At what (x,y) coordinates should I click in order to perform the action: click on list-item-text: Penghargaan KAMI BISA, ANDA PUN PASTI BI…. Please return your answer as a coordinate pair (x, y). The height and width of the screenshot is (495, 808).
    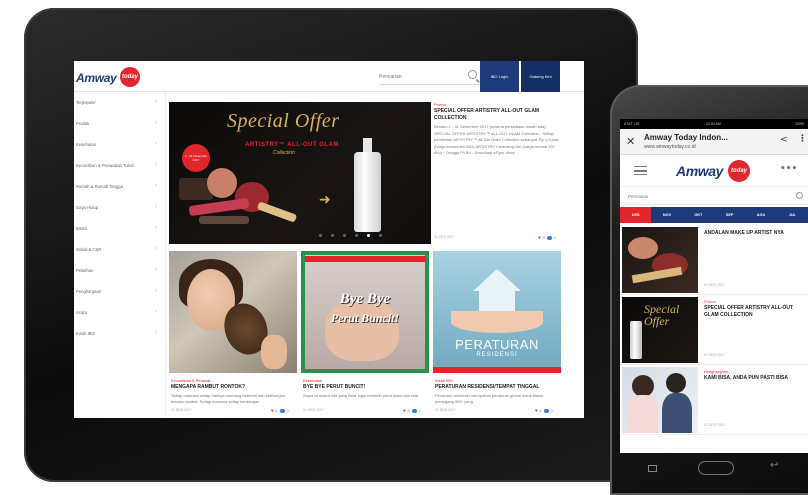
    Looking at the image, I should click on (754, 375).